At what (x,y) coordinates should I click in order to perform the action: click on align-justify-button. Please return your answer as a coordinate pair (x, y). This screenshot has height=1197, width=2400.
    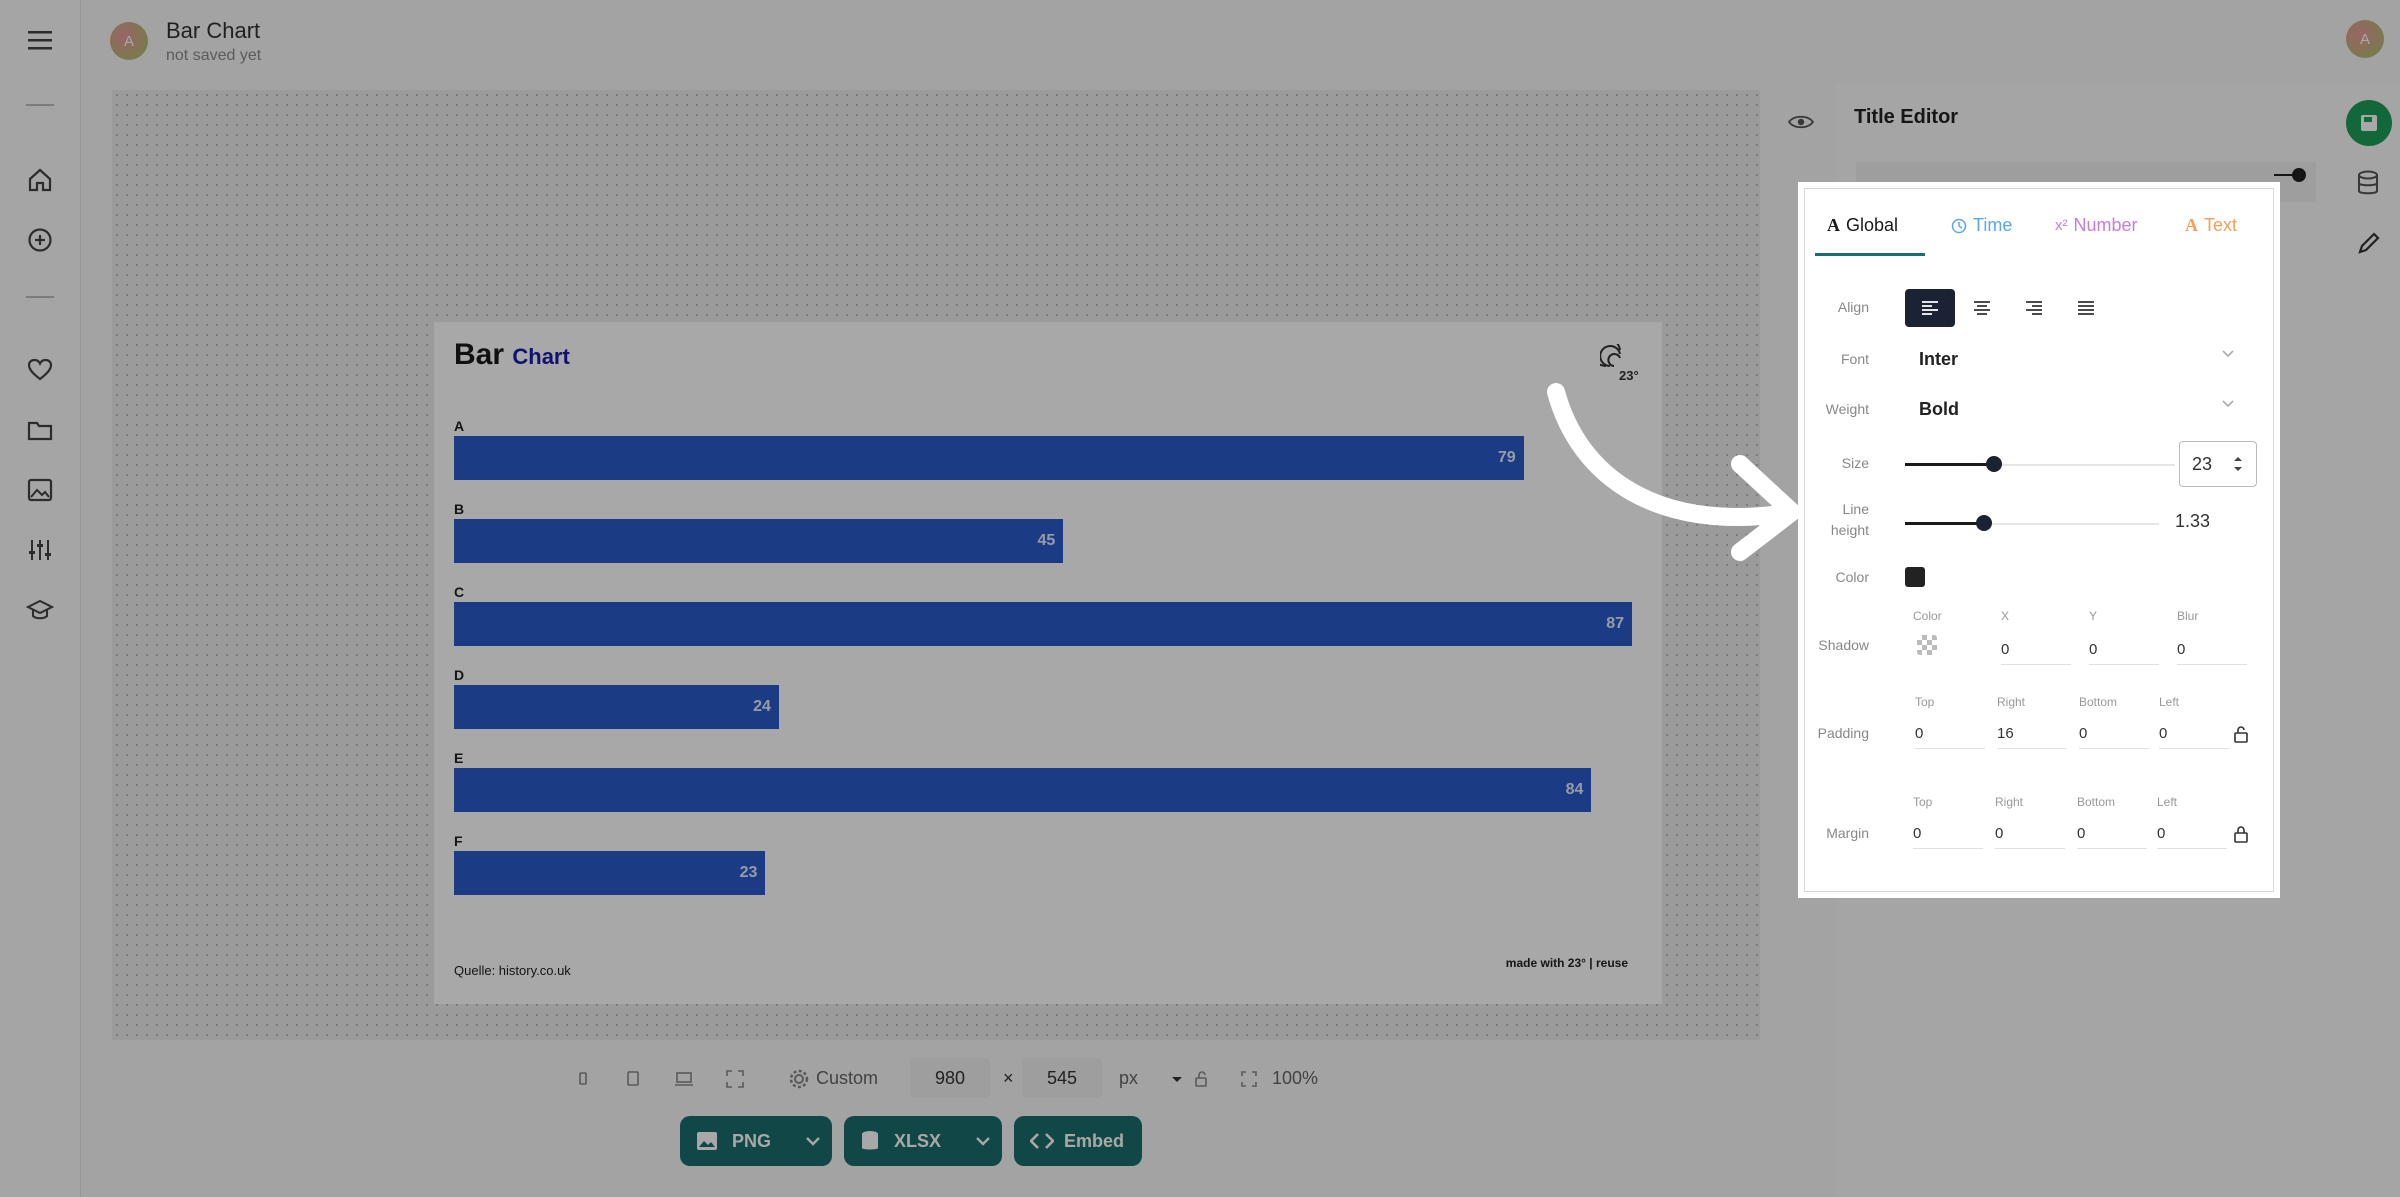
    Looking at the image, I should click on (2086, 308).